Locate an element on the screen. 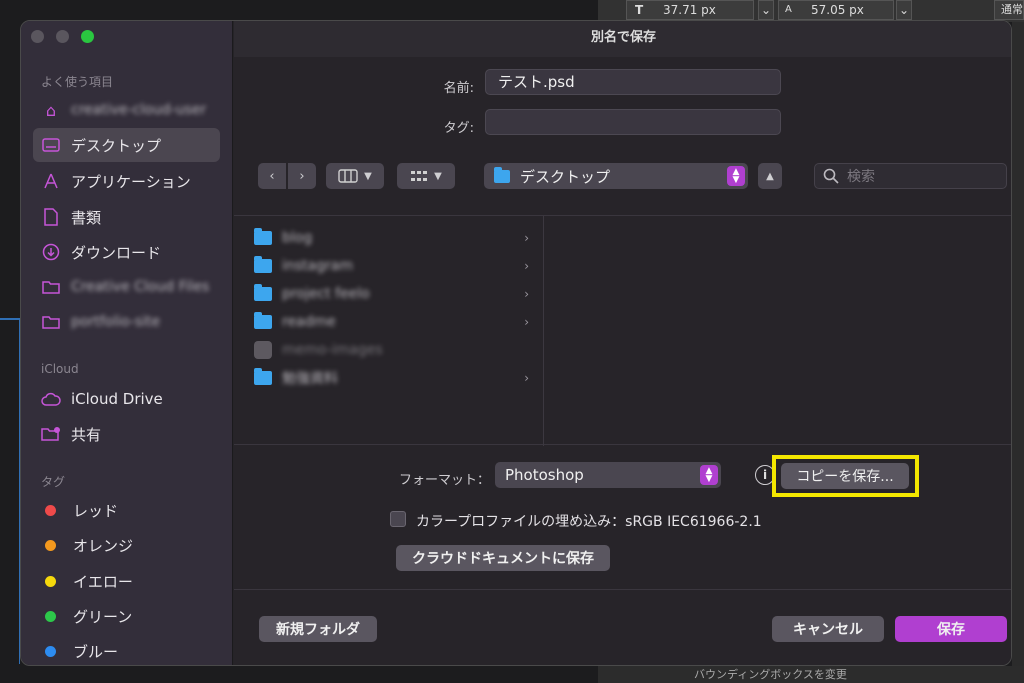  leading-dropdown-icon: ⌄ is located at coordinates (904, 10).